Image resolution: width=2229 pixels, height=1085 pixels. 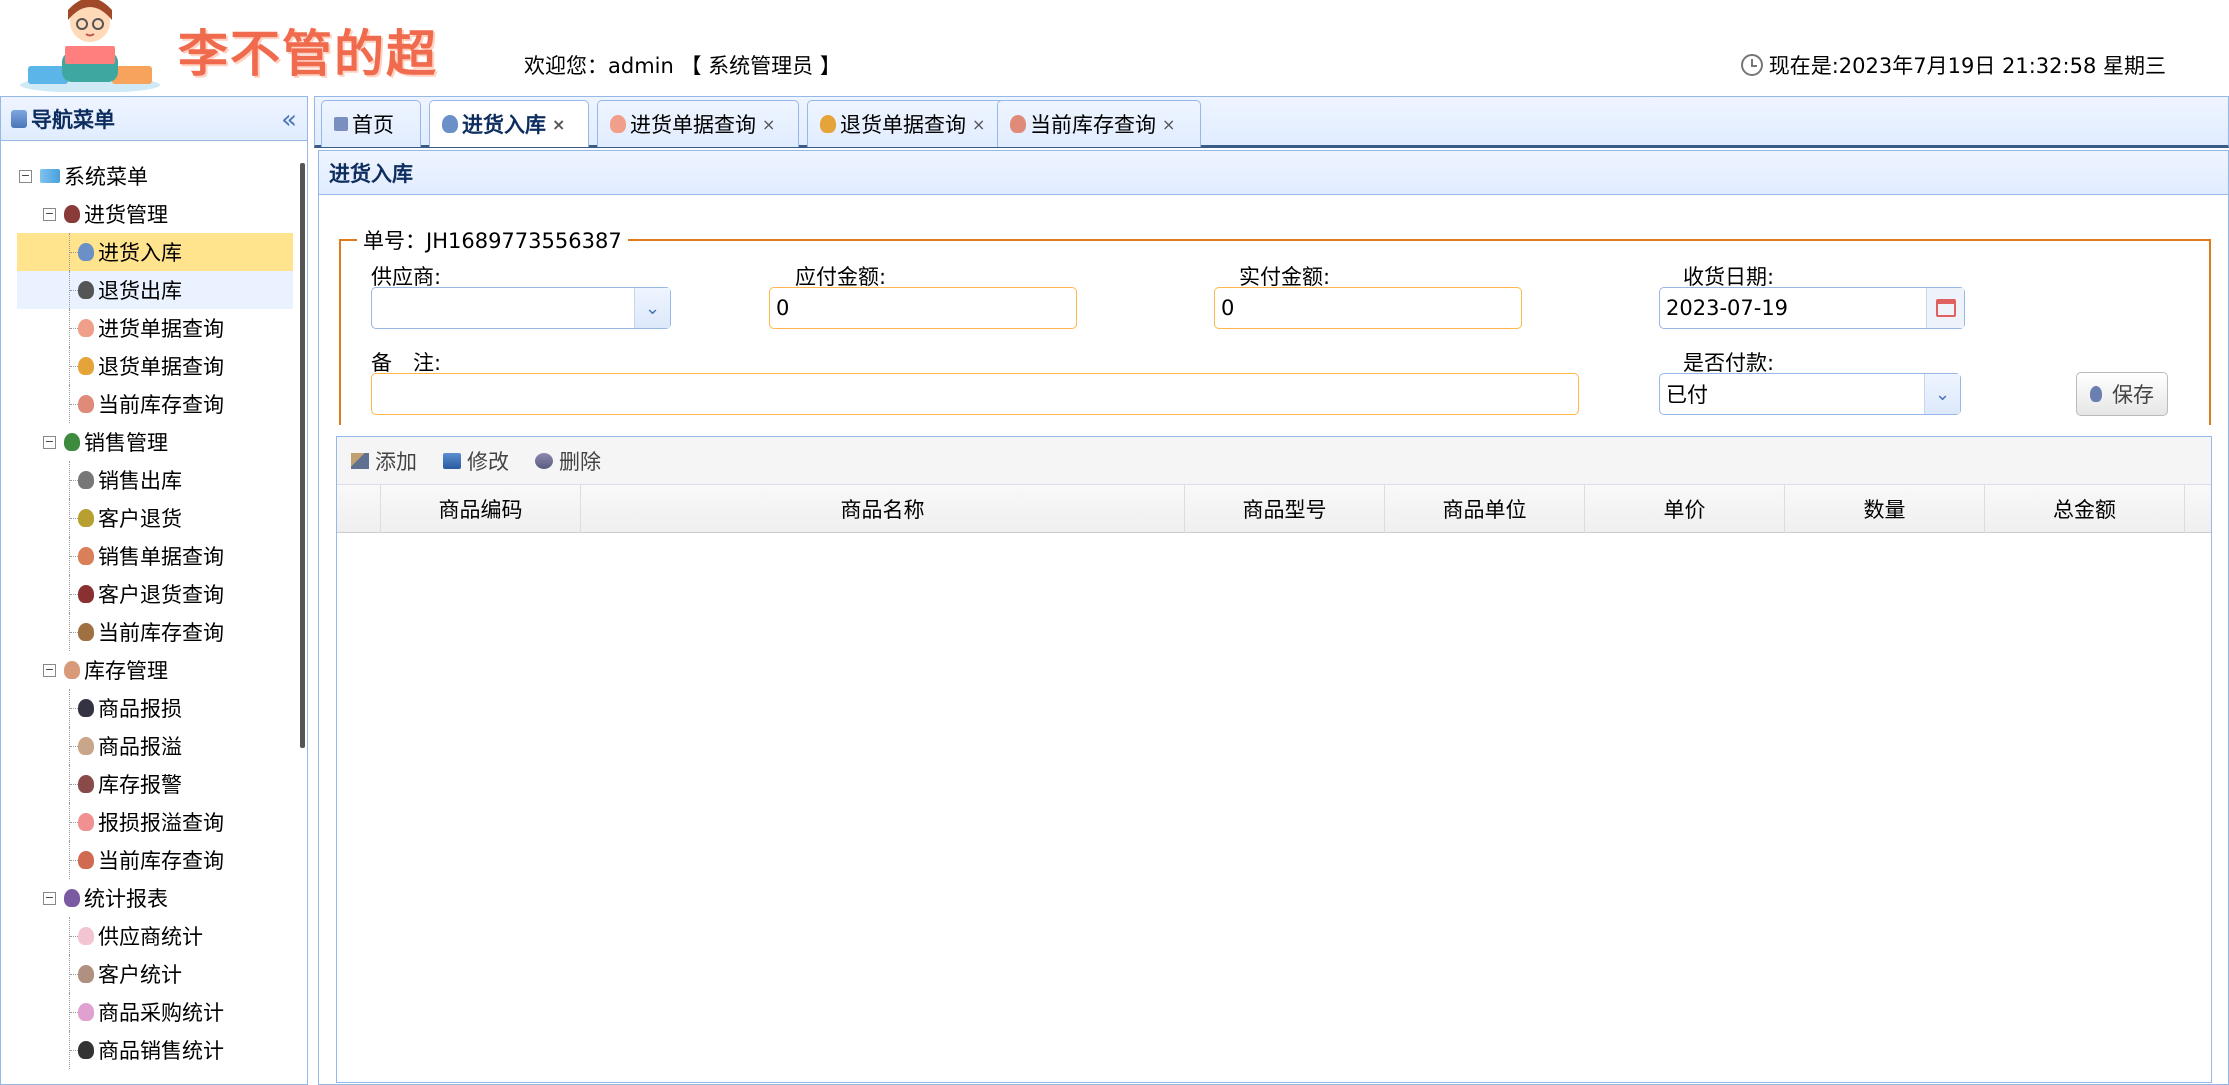 I want to click on tab-stock-query: 当前库存查询 ×, so click(x=1099, y=123).